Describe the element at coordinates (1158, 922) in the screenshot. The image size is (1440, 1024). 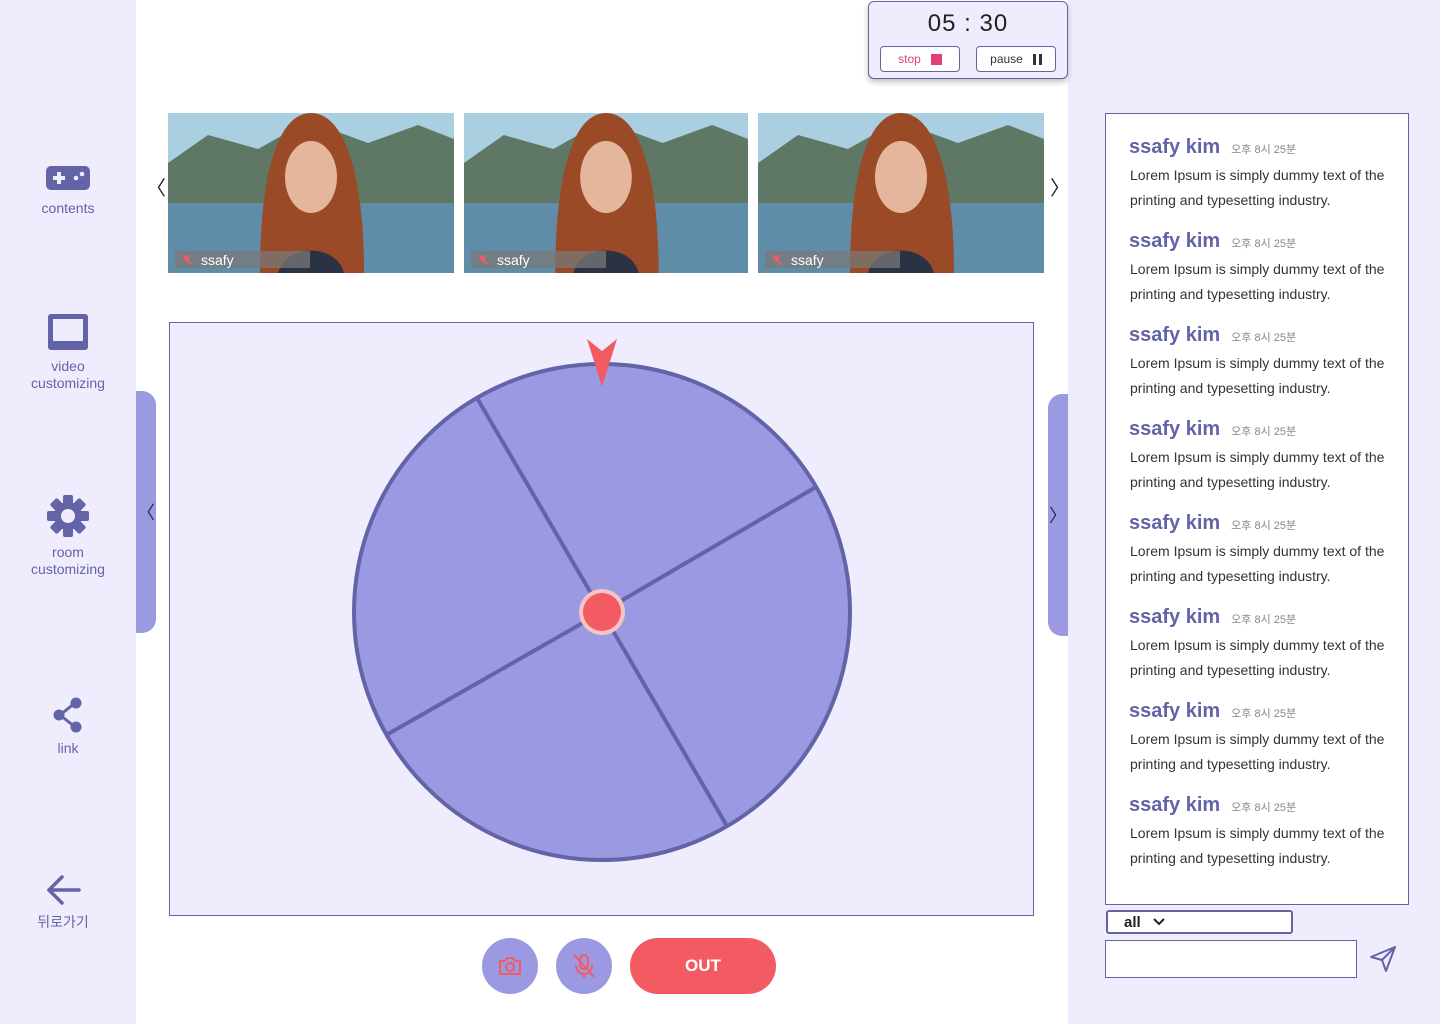
I see `chevron-down-icon` at that location.